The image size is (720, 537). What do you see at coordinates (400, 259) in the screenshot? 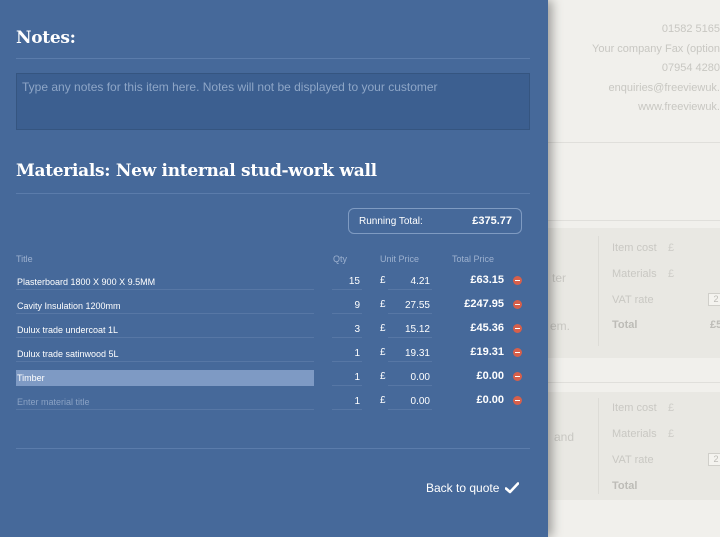
I see `column-header-unit-price: Unit Price` at bounding box center [400, 259].